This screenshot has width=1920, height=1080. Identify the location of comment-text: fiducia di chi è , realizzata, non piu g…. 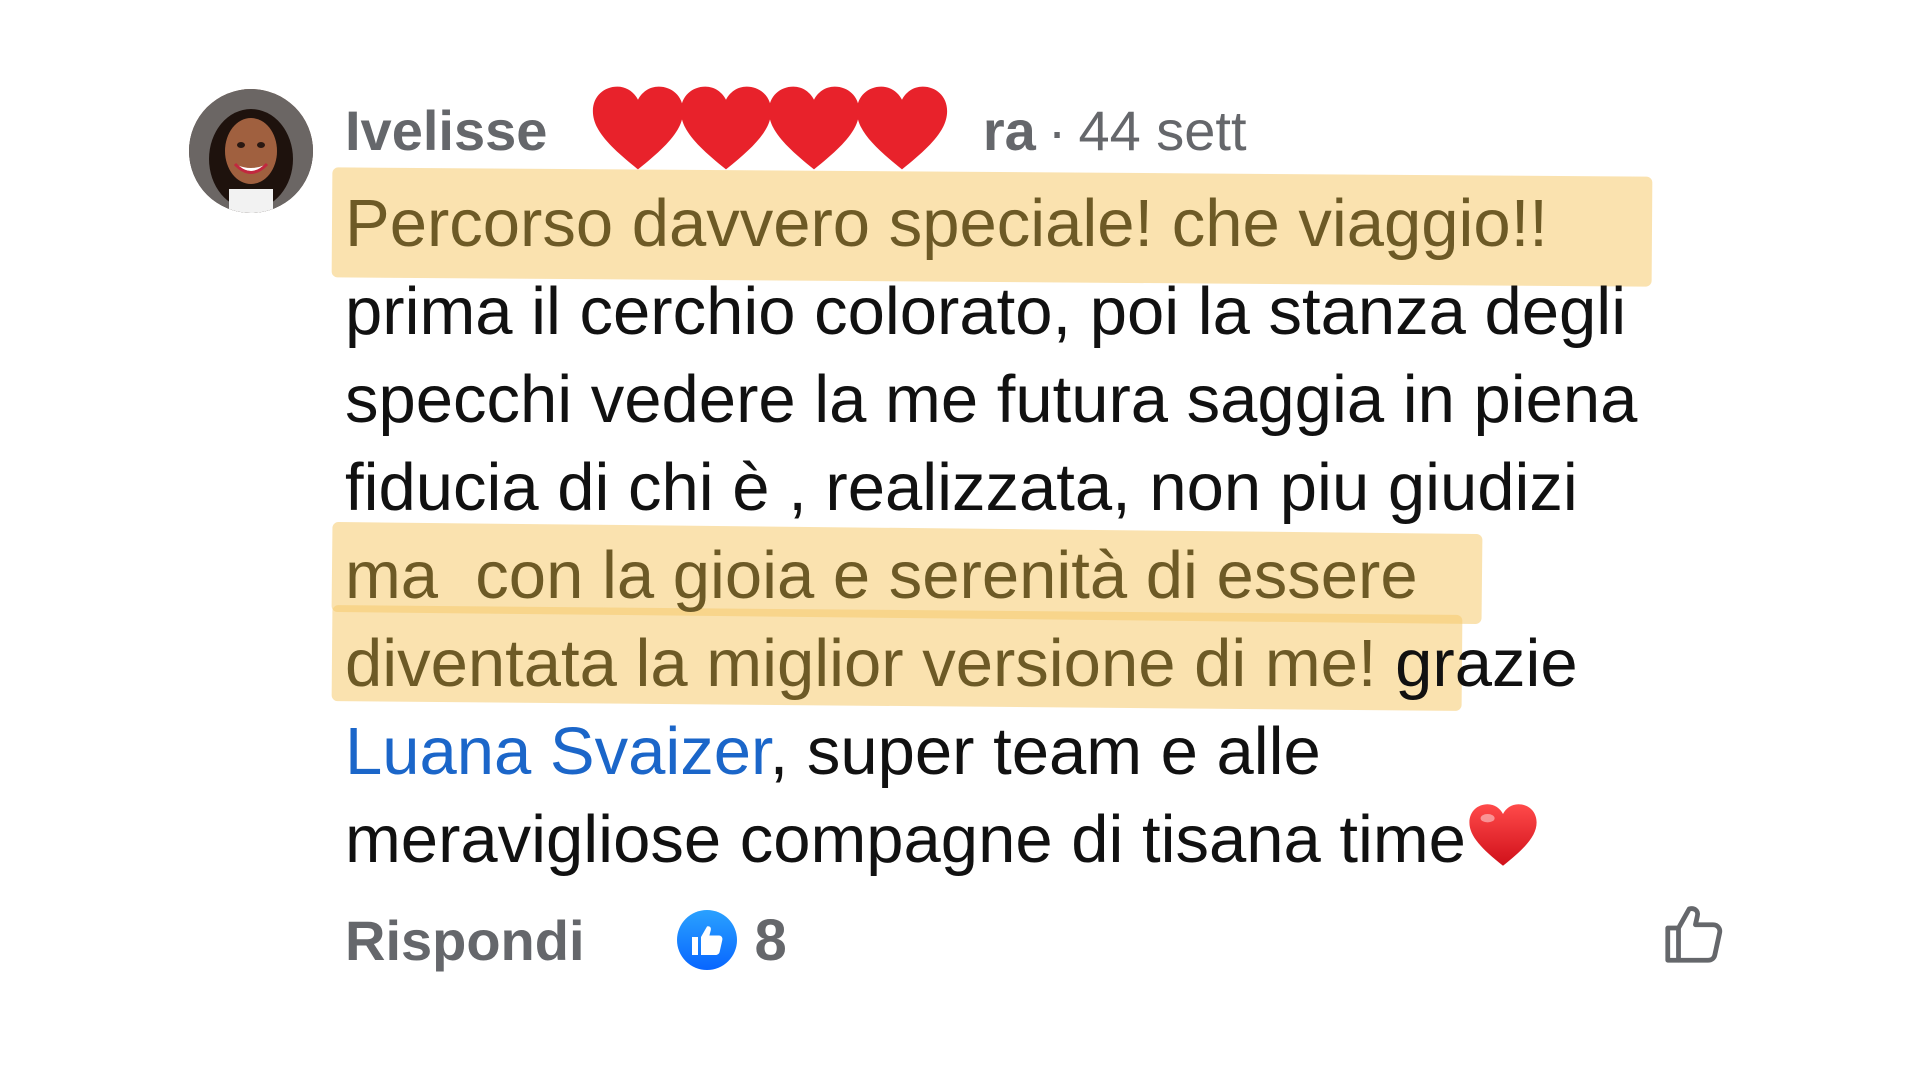
(961, 487).